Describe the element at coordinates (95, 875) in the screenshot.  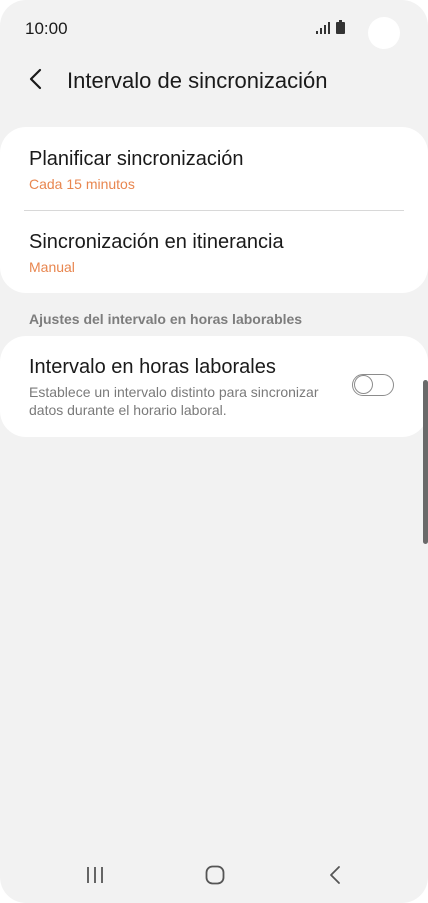
I see `recents-icon` at that location.